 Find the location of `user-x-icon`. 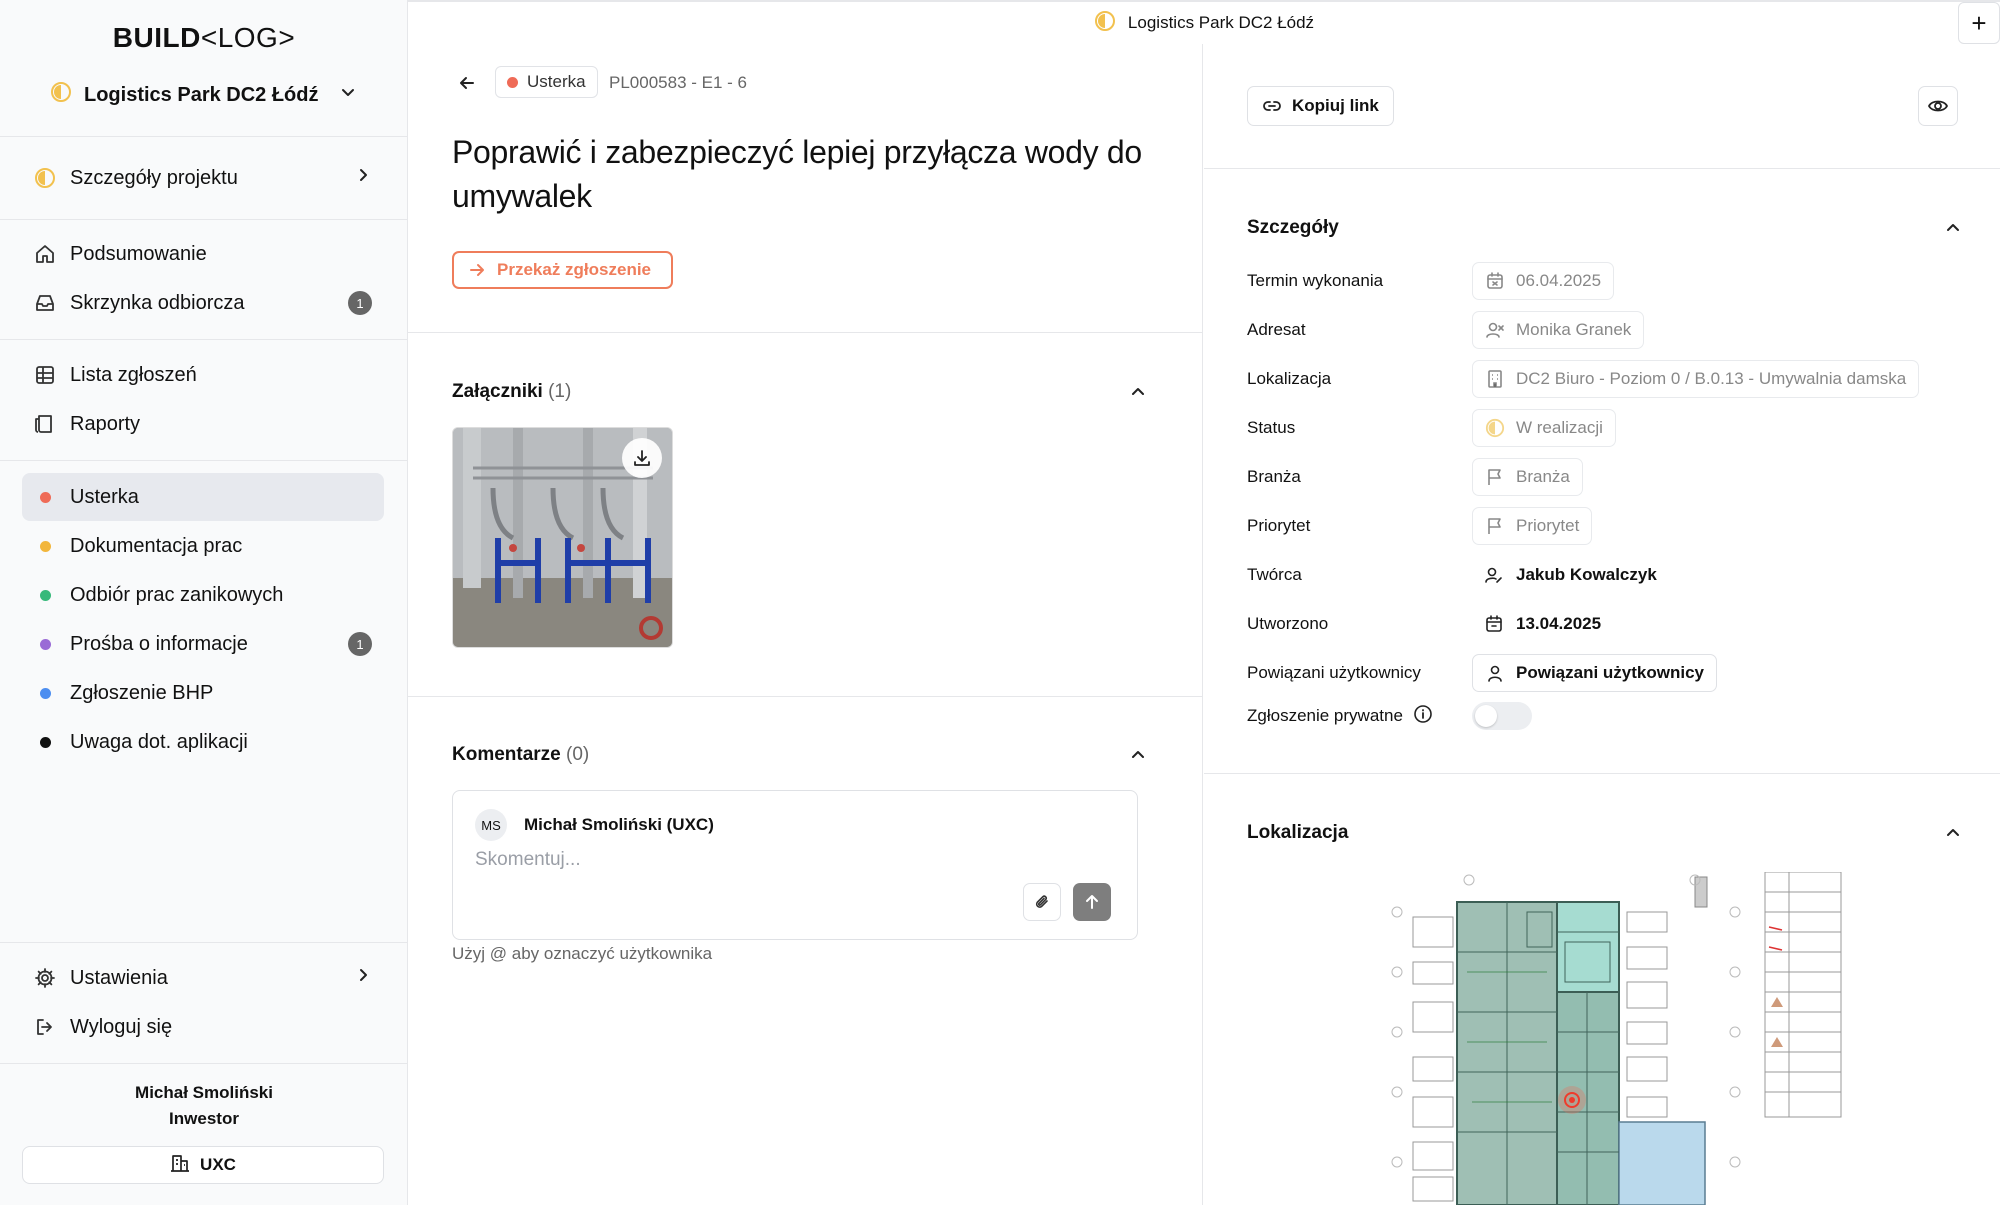

user-x-icon is located at coordinates (1495, 330).